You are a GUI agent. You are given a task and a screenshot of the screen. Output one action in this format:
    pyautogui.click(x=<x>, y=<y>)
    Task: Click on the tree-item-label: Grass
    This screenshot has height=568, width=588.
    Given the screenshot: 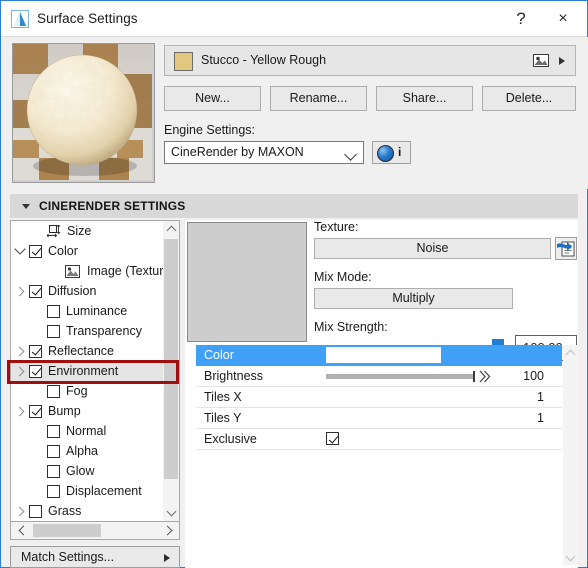 What is the action you would take?
    pyautogui.click(x=65, y=511)
    